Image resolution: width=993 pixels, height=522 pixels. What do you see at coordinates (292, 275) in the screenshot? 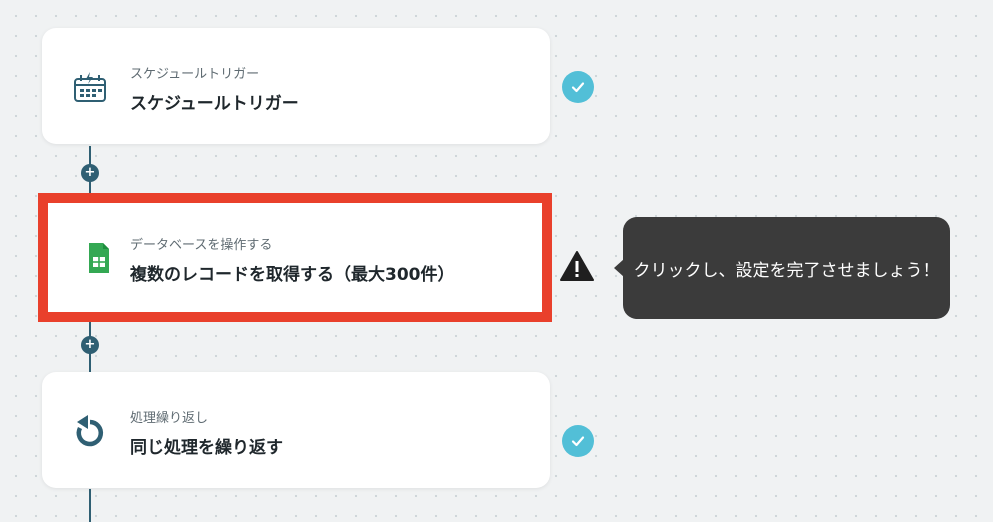
I see `step-title: 複数のレコードを取得する（最大300件）` at bounding box center [292, 275].